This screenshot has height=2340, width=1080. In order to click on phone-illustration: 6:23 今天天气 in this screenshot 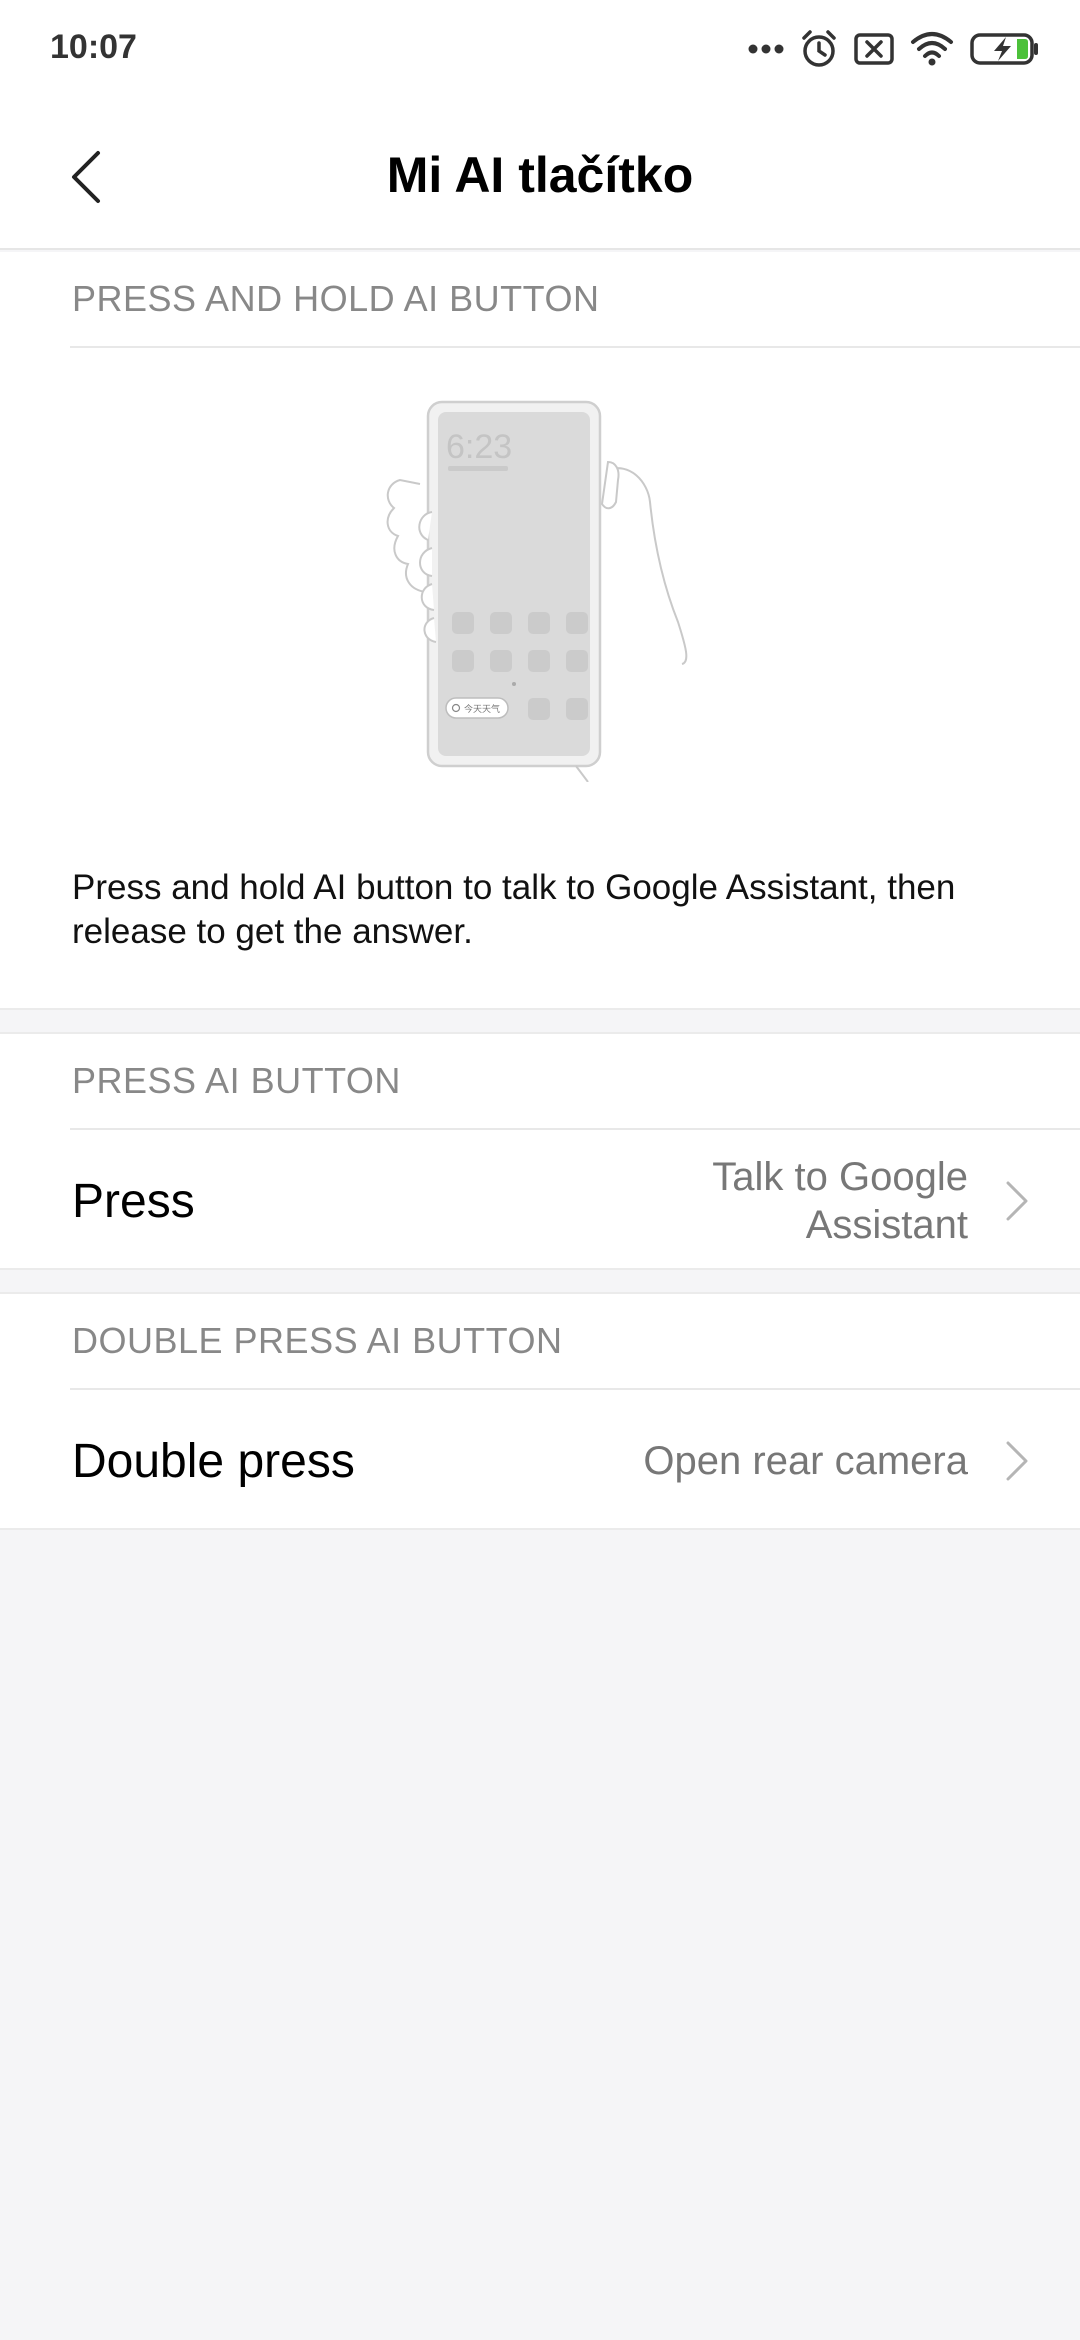, I will do `click(537, 591)`.